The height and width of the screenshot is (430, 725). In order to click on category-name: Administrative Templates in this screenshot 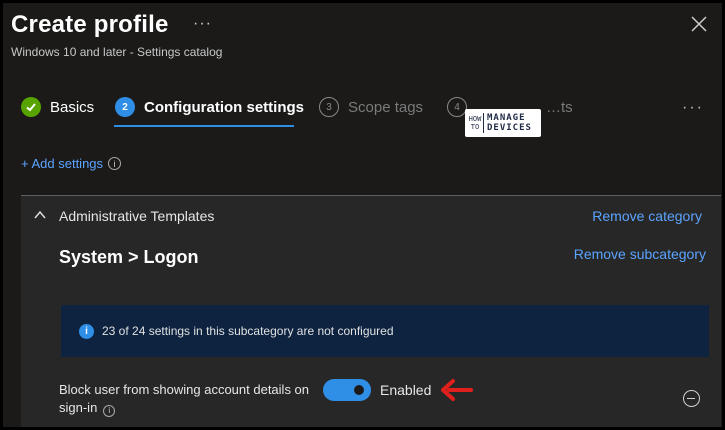, I will do `click(137, 216)`.